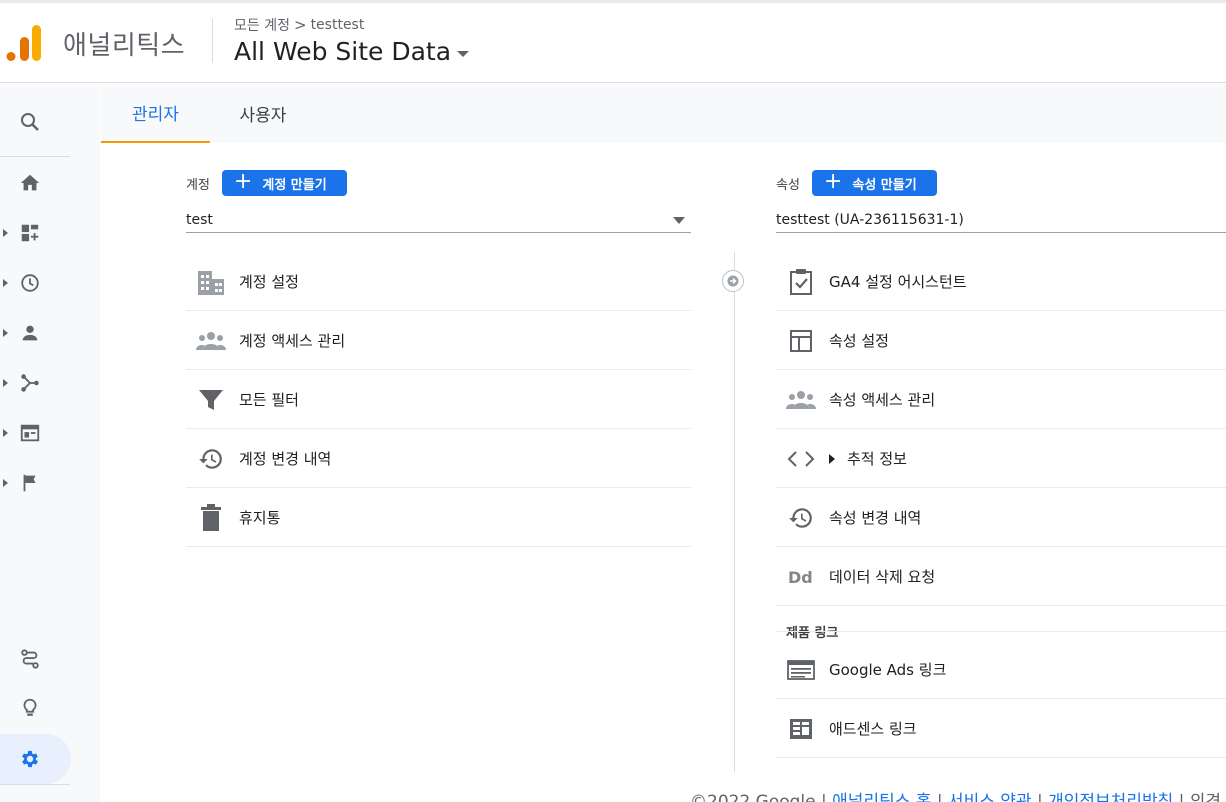  I want to click on property-access-label: 속성 액세스 관리, so click(882, 399).